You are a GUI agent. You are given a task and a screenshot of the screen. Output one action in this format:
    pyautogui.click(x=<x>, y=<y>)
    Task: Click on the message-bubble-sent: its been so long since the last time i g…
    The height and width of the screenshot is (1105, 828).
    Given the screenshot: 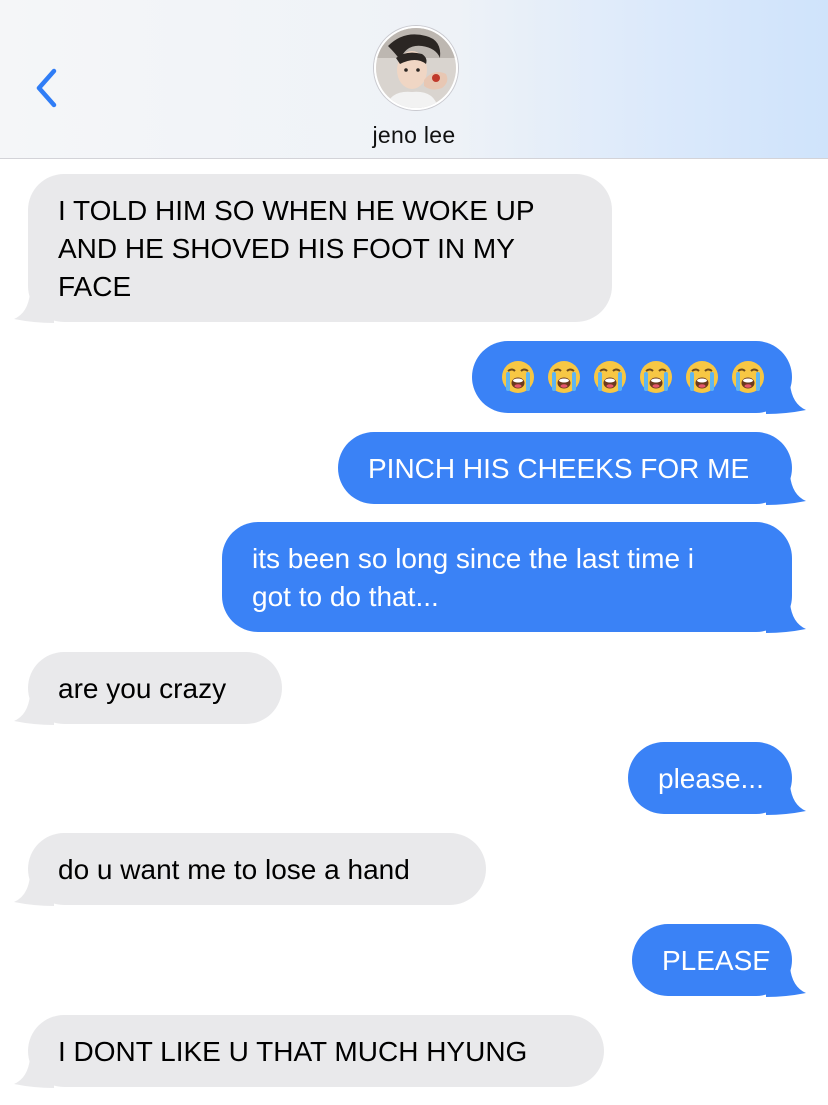 What is the action you would take?
    pyautogui.click(x=514, y=577)
    